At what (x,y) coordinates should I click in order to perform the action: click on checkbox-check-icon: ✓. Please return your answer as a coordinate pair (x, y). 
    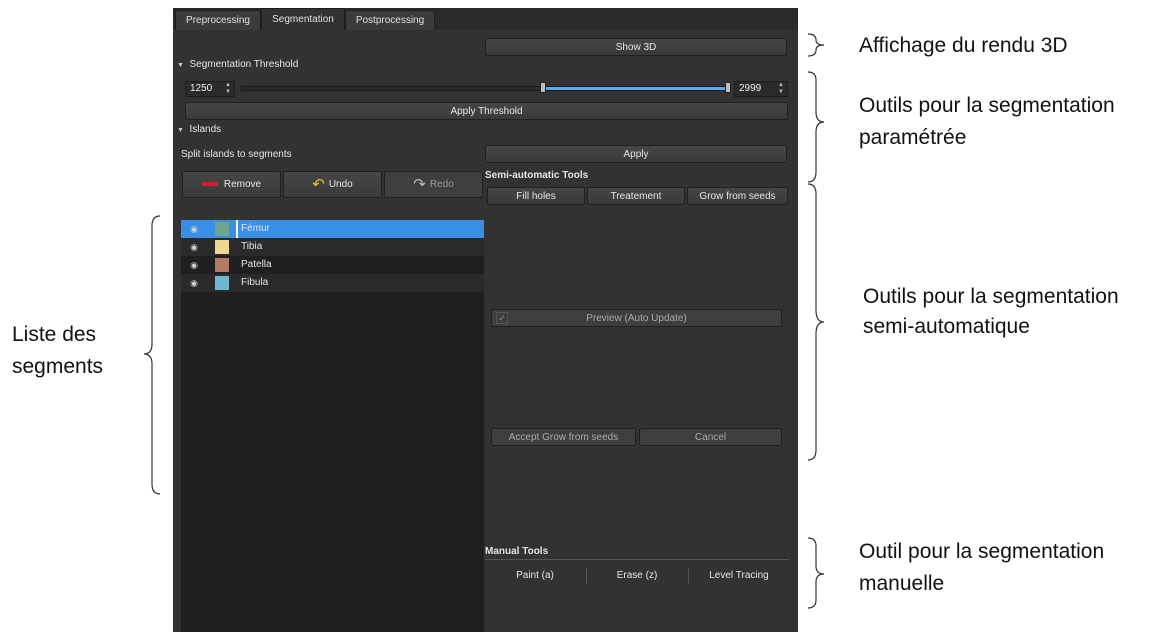
    Looking at the image, I should click on (502, 318).